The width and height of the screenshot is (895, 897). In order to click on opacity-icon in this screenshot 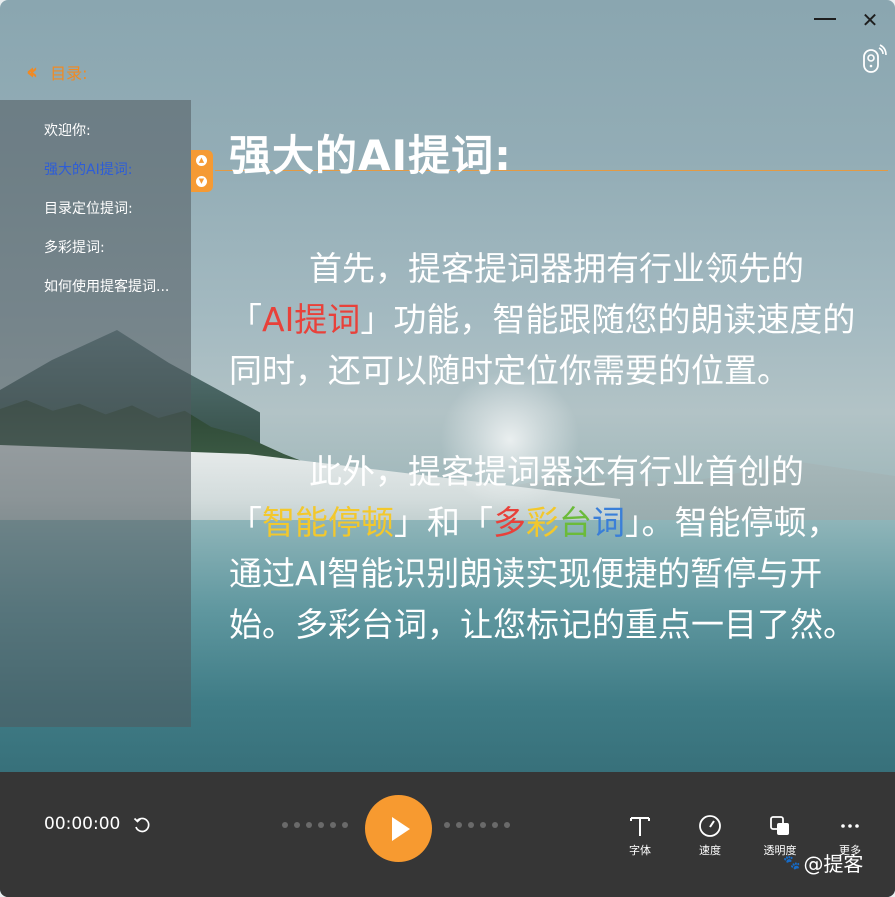, I will do `click(780, 826)`.